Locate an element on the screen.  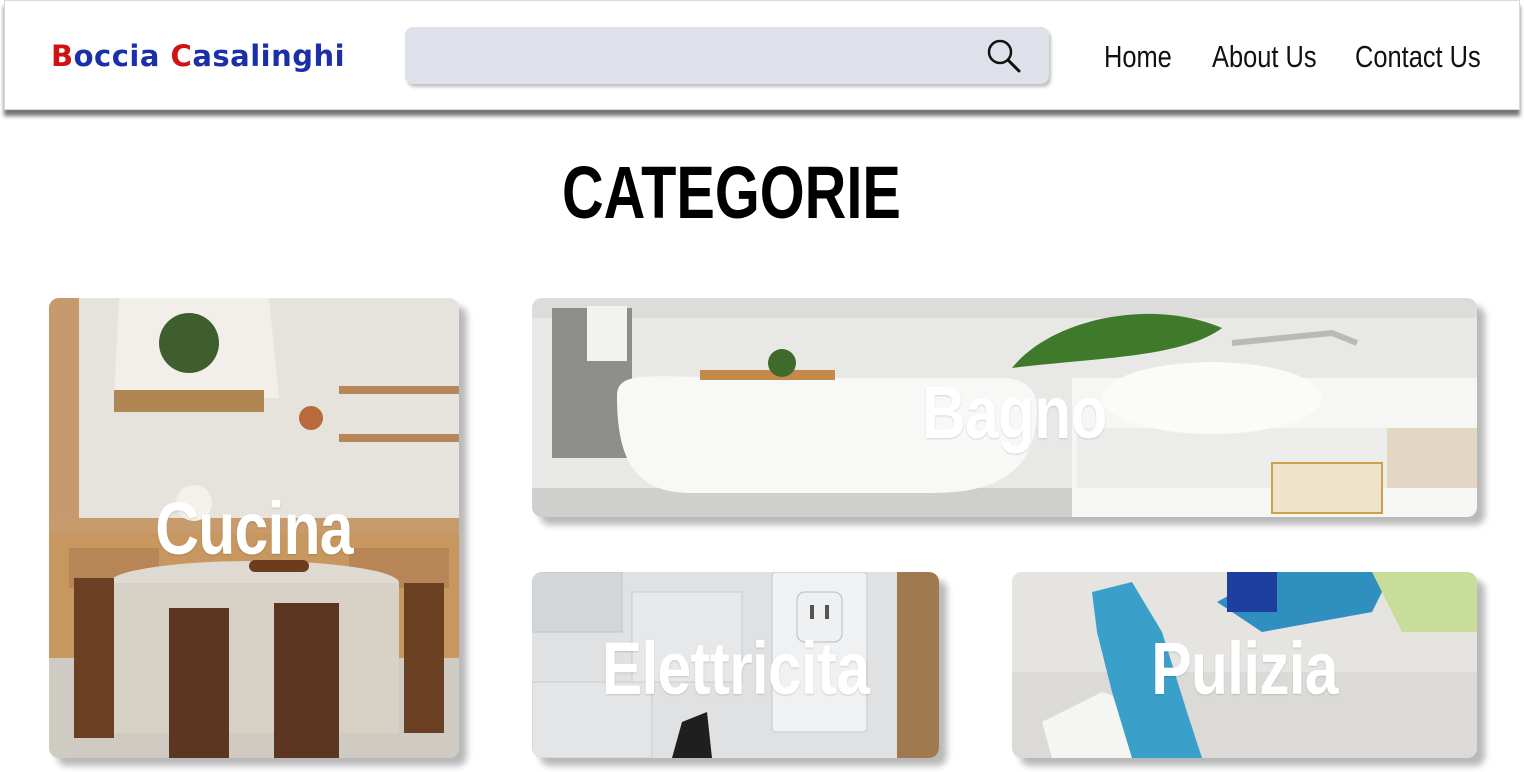
nav-home-link: Home is located at coordinates (1138, 57).